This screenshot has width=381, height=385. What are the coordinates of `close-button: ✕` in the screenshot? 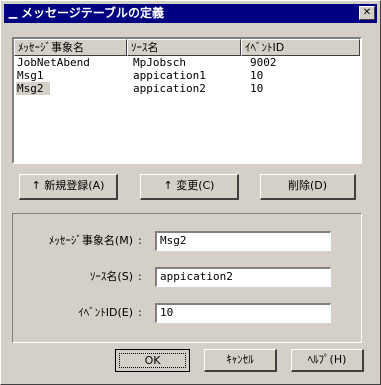 It's located at (367, 13).